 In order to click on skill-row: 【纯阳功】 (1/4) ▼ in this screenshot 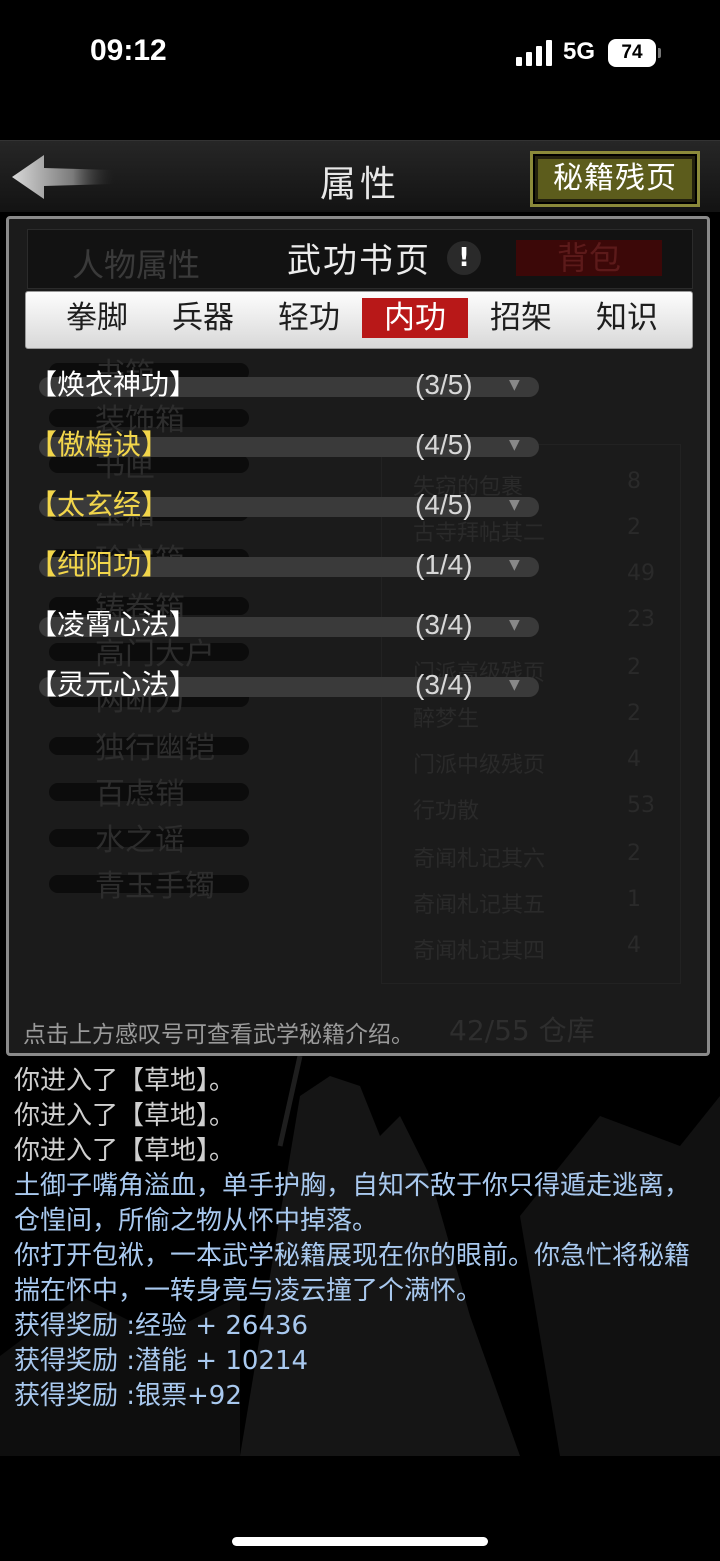, I will do `click(289, 565)`.